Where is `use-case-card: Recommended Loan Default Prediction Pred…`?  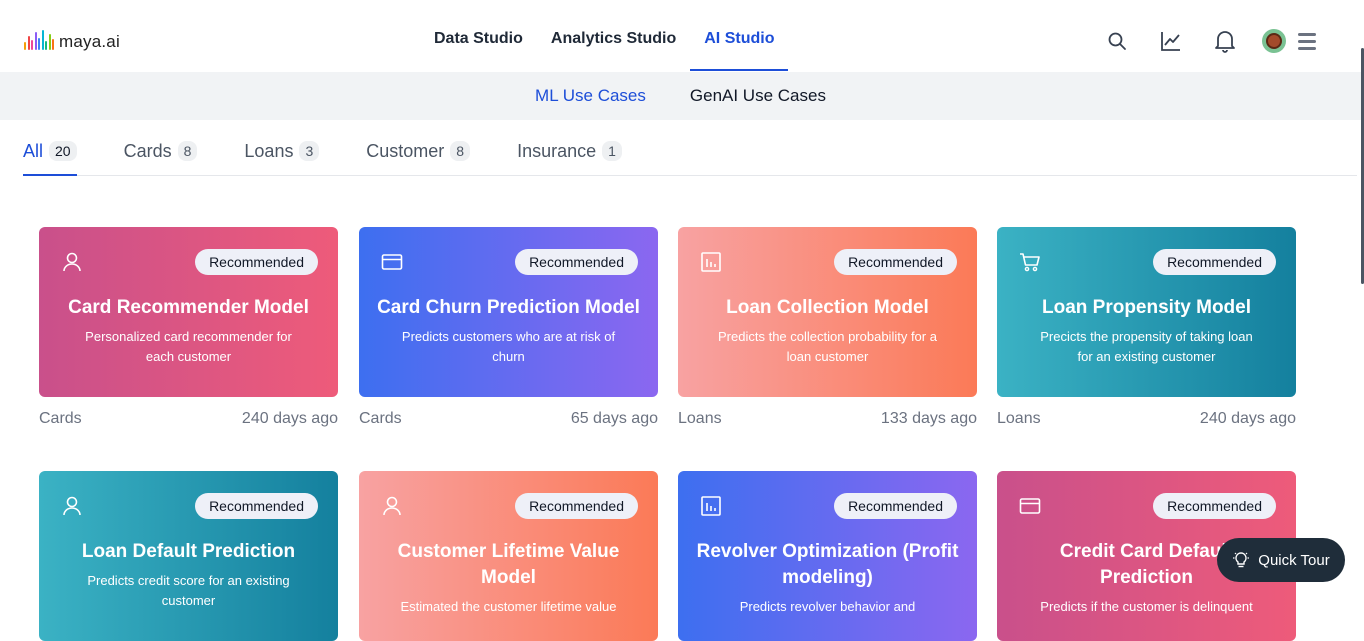
use-case-card: Recommended Loan Default Prediction Pred… is located at coordinates (188, 556).